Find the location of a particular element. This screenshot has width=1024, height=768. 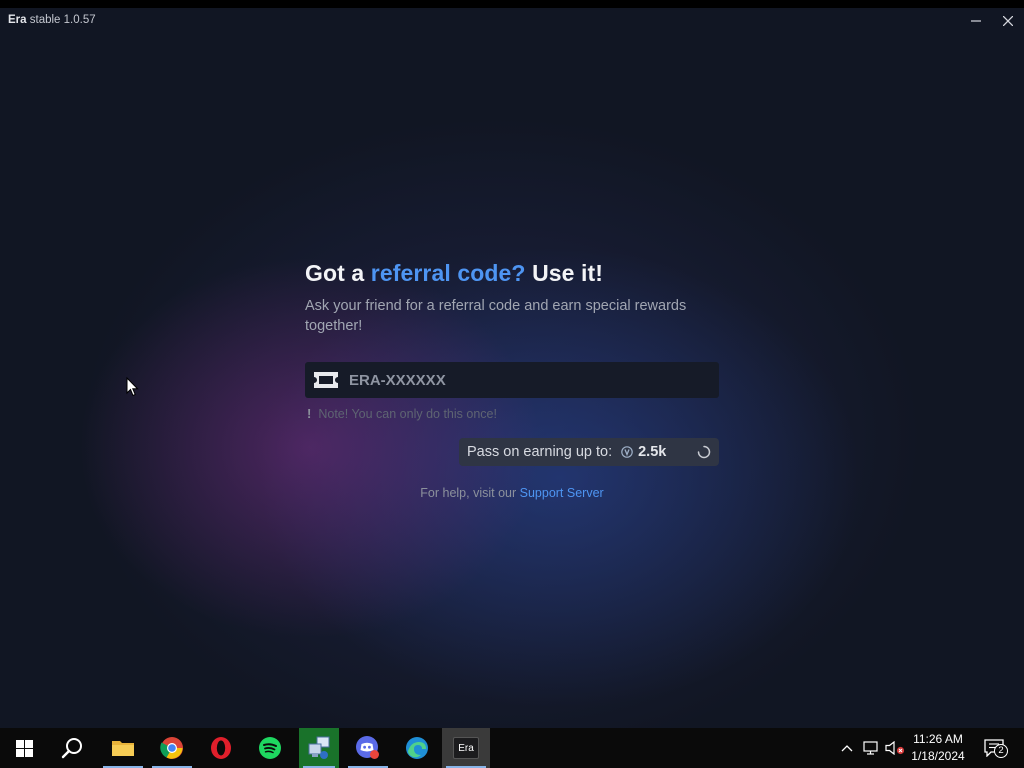

volume-tray-button is located at coordinates (895, 748).